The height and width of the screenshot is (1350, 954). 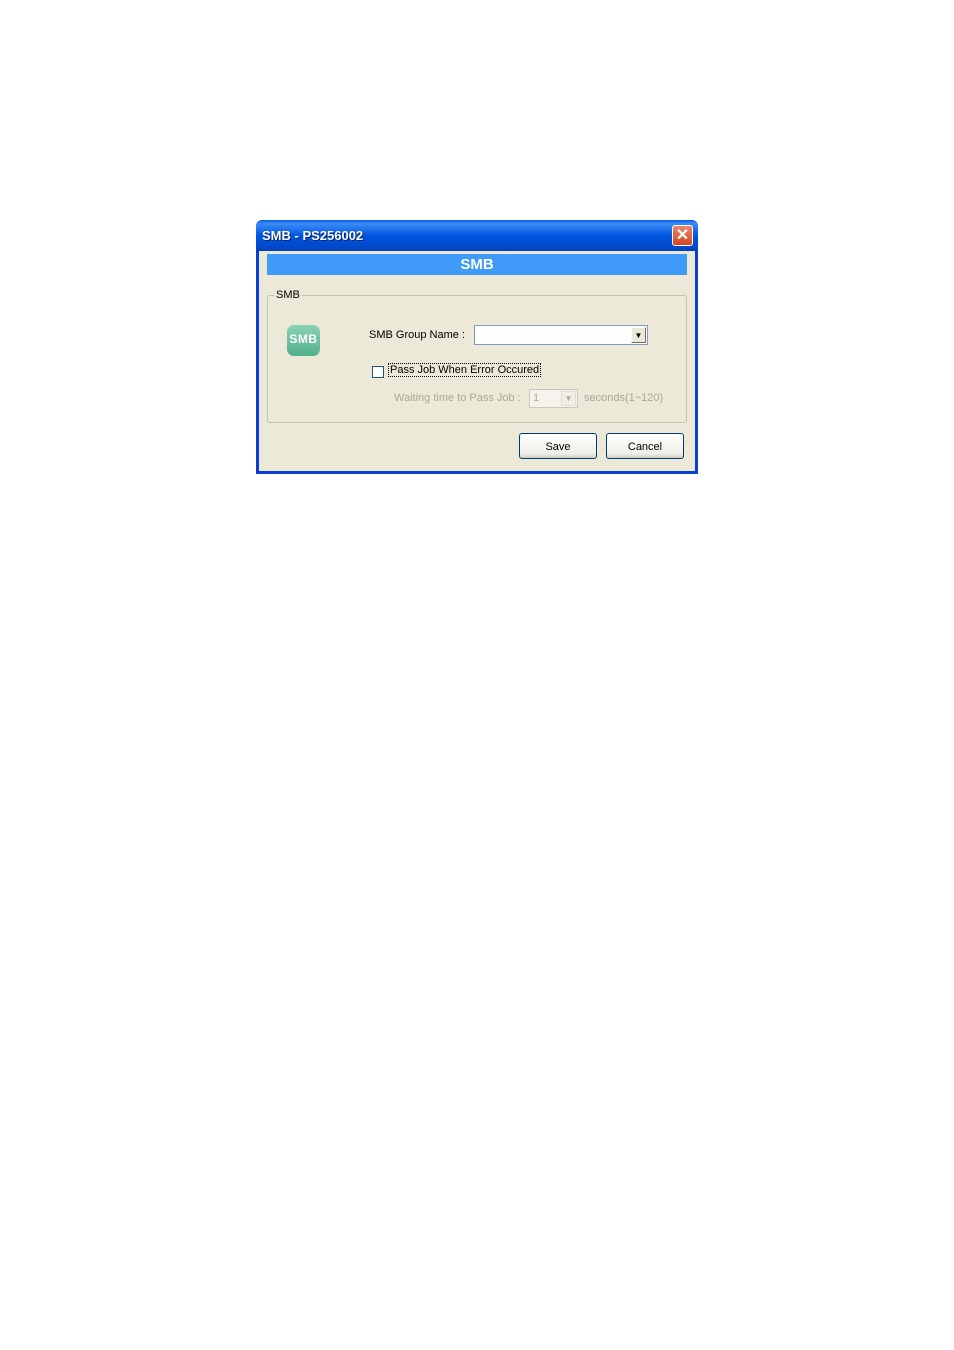 What do you see at coordinates (536, 398) in the screenshot?
I see `waiting-time-value: 1` at bounding box center [536, 398].